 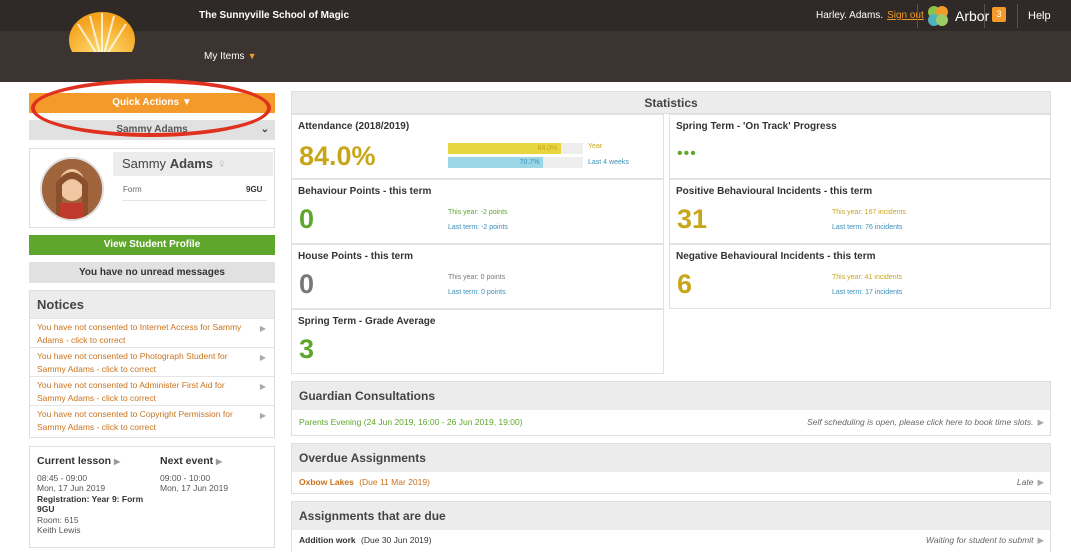 I want to click on form-value: 9GU, so click(x=254, y=189).